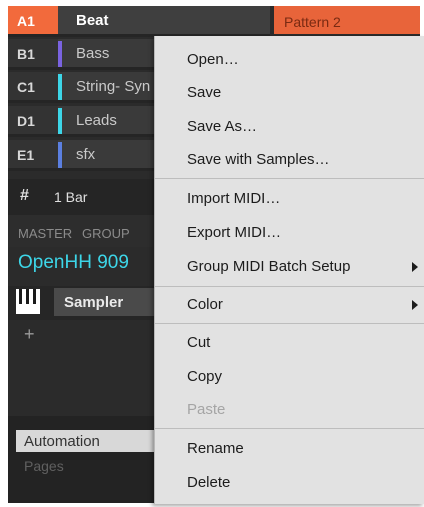 The width and height of the screenshot is (424, 507). Describe the element at coordinates (29, 334) in the screenshot. I see `add-plugin-button: +` at that location.